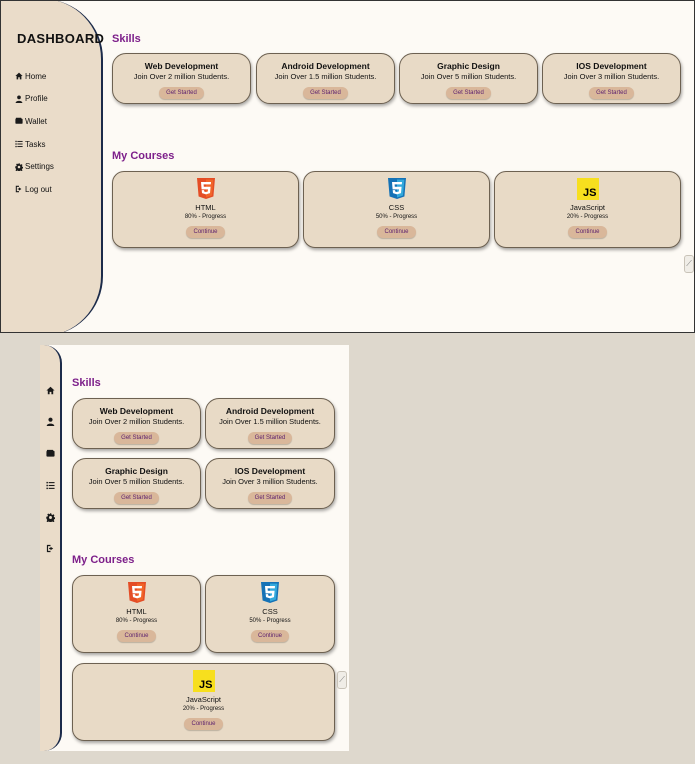  I want to click on nav-label: Settings, so click(39, 167).